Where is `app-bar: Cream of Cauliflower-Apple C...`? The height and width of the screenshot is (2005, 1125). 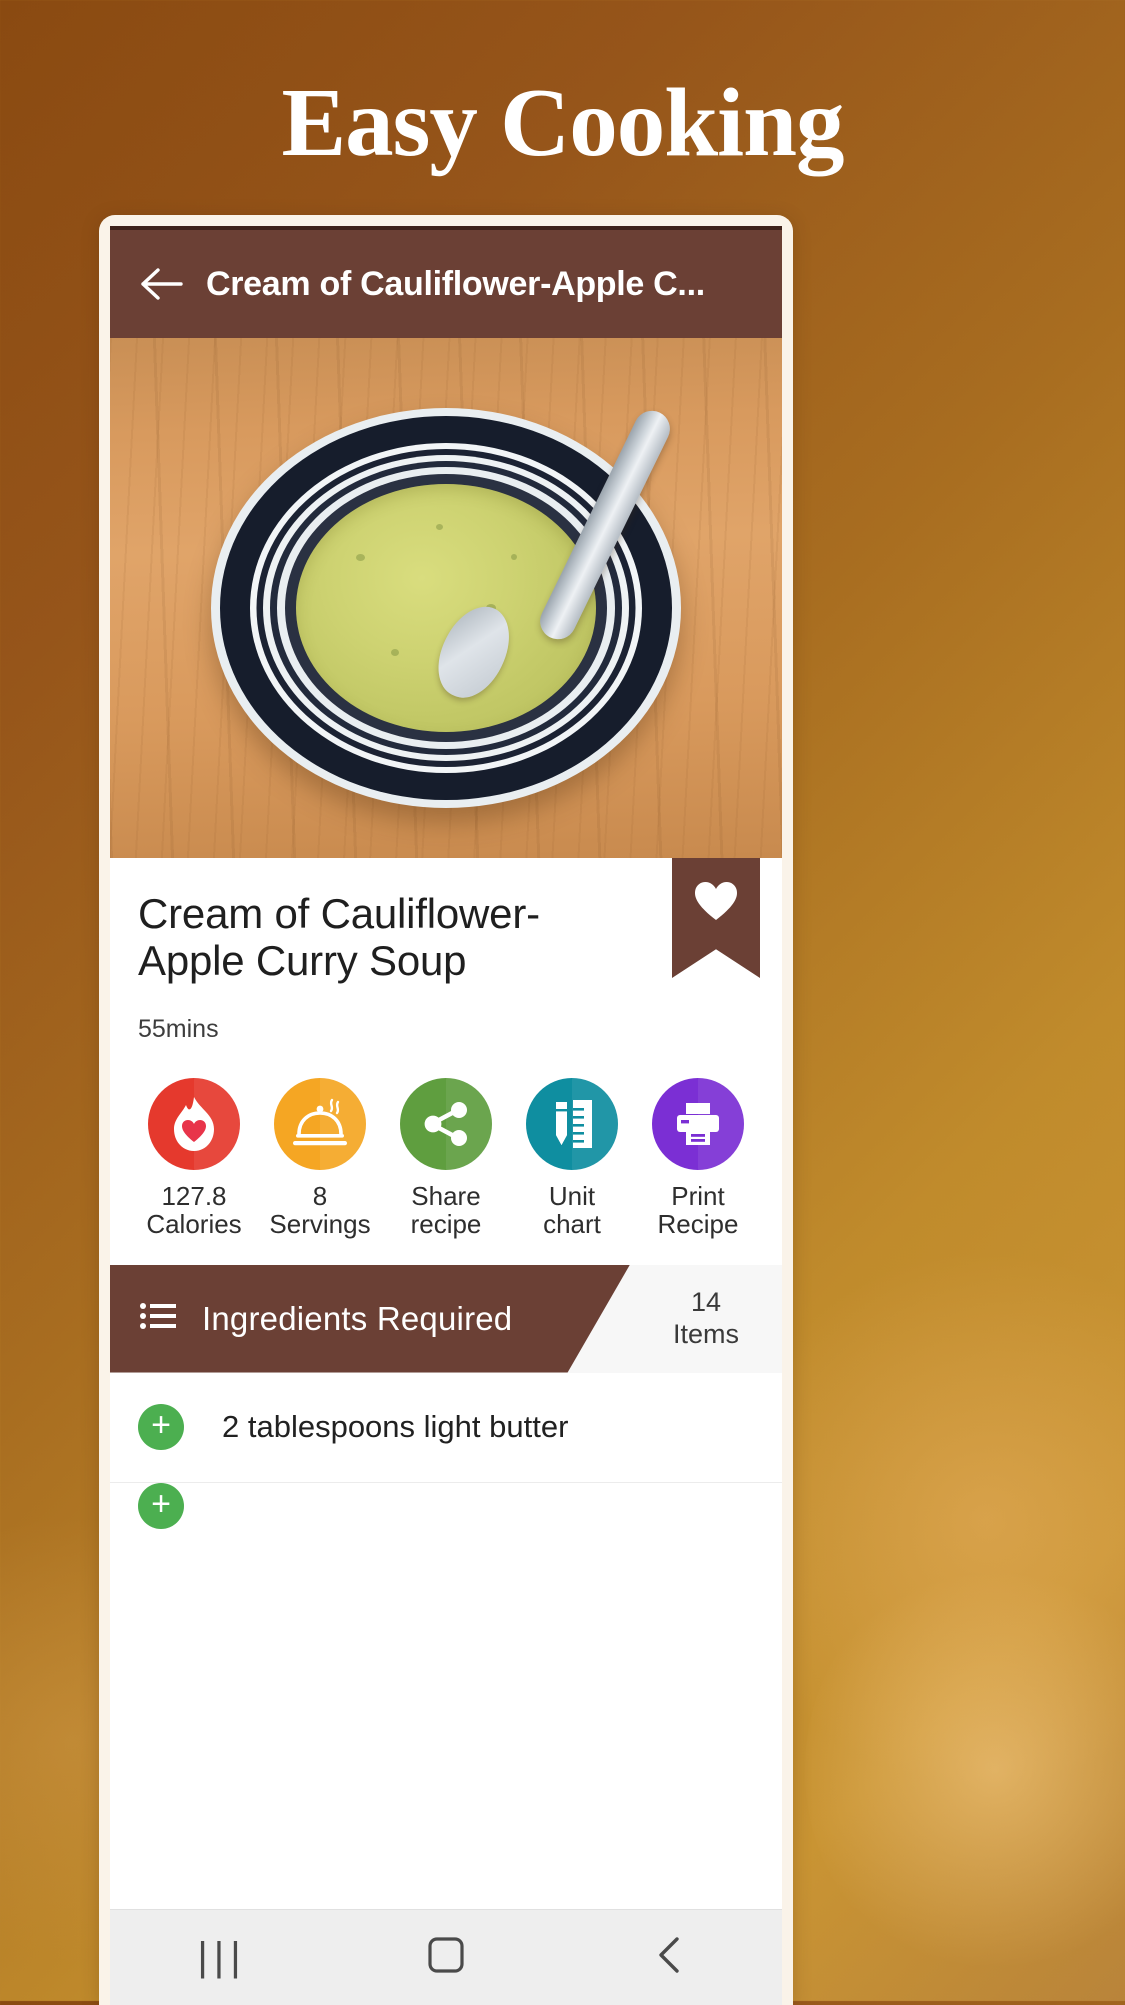 app-bar: Cream of Cauliflower-Apple C... is located at coordinates (446, 282).